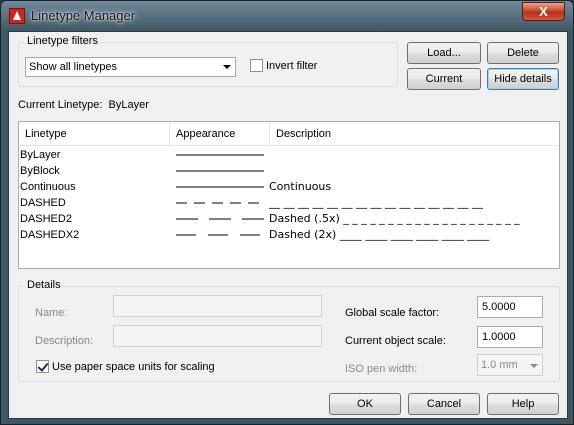 This screenshot has height=425, width=574. What do you see at coordinates (499, 365) in the screenshot?
I see `iso-pen-width-value: 1.0 mm` at bounding box center [499, 365].